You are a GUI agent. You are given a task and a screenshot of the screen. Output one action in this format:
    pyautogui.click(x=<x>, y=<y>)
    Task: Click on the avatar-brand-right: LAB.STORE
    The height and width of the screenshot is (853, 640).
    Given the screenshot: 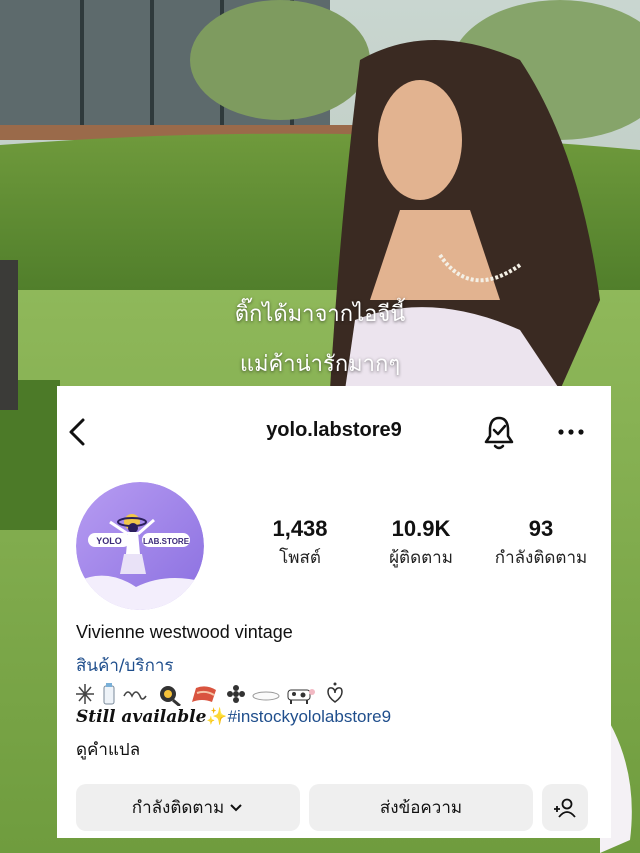 What is the action you would take?
    pyautogui.click(x=166, y=541)
    